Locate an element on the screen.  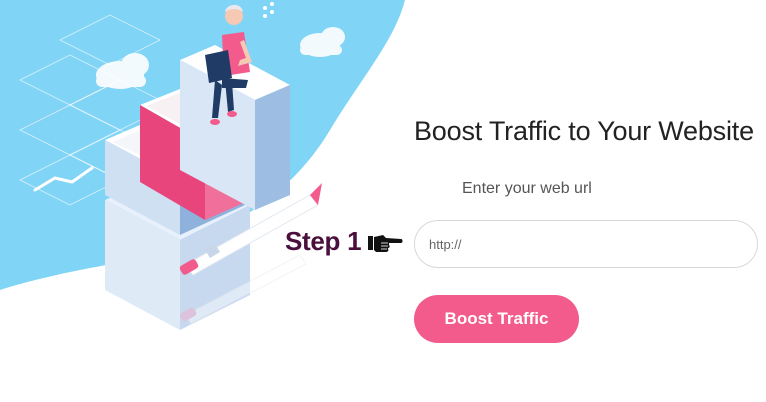
boost-traffic-button: Boost Traffic is located at coordinates (496, 319).